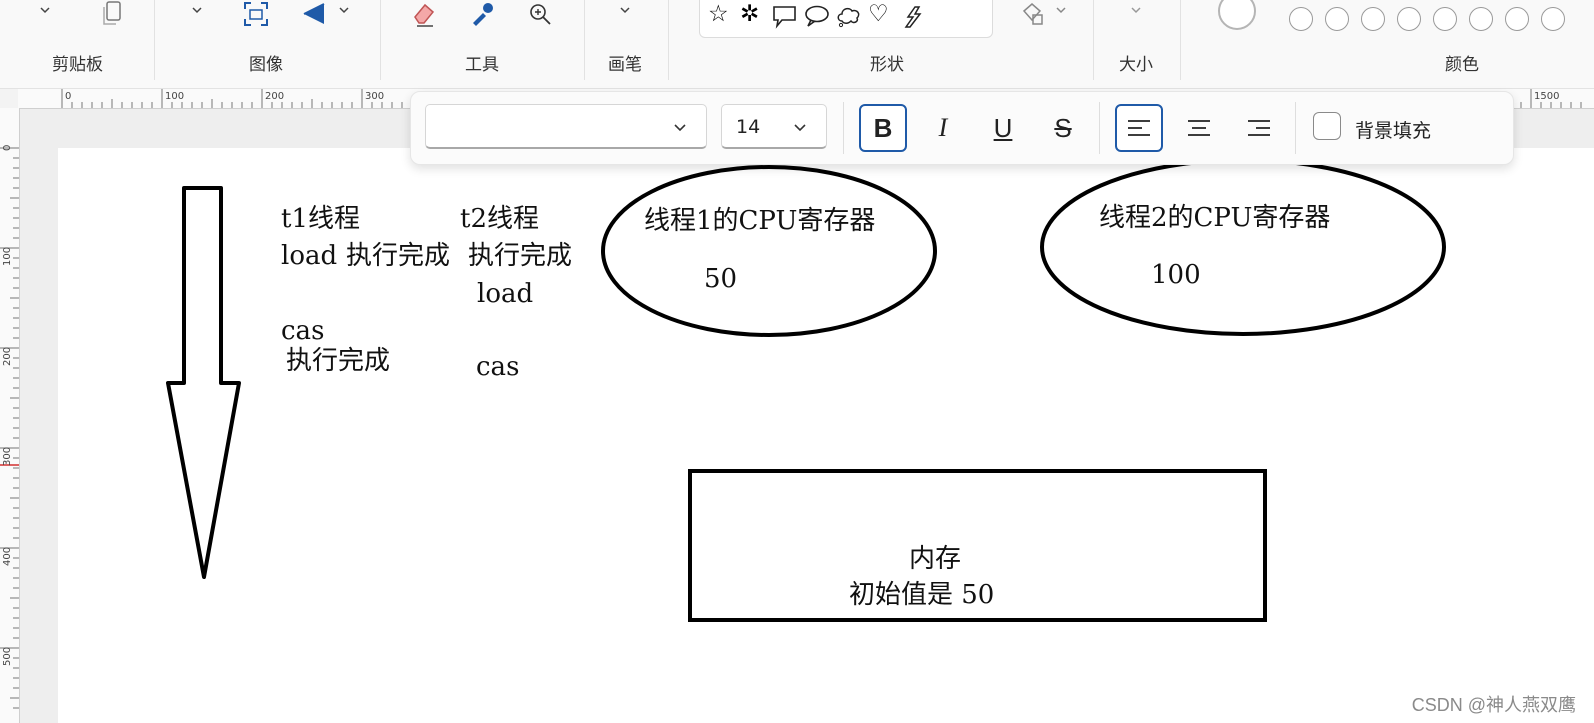  Describe the element at coordinates (943, 128) in the screenshot. I see `italic-button: I` at that location.